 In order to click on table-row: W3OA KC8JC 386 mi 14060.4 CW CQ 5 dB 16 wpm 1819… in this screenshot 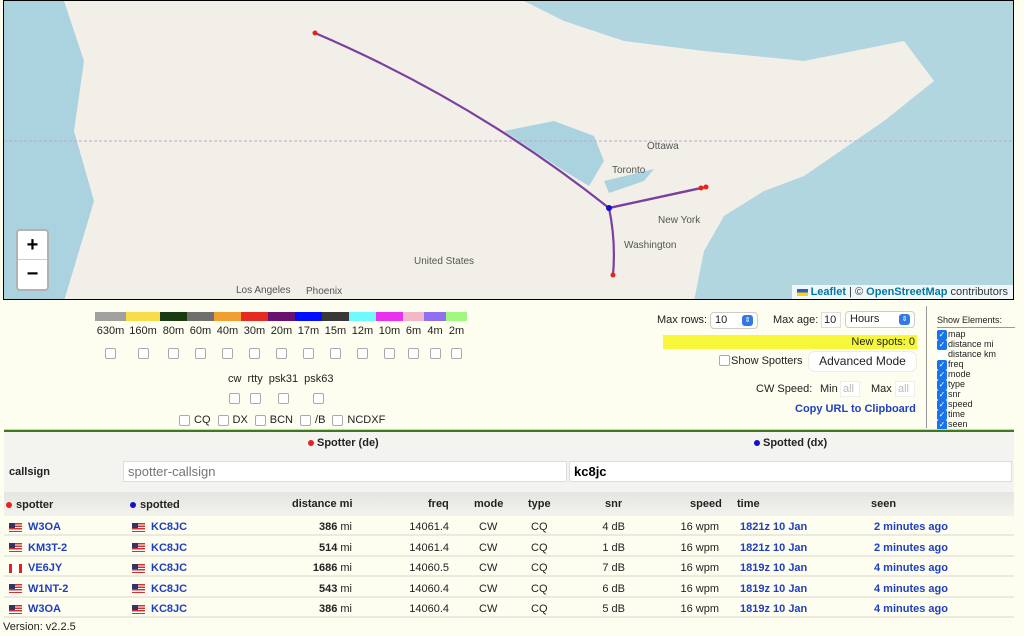, I will do `click(509, 608)`.